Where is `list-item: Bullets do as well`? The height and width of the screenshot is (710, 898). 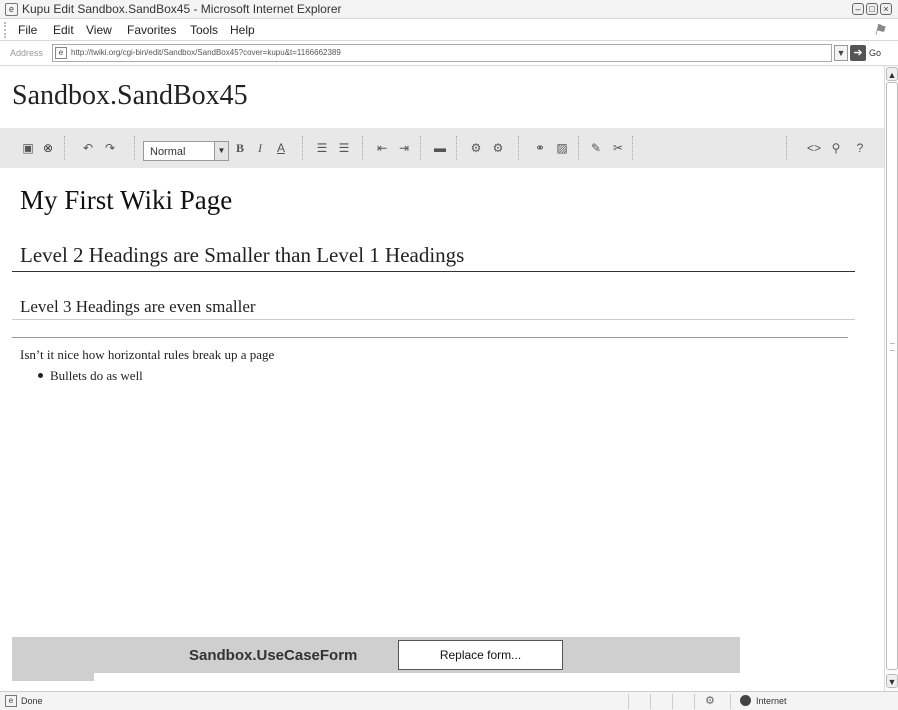
list-item: Bullets do as well is located at coordinates (90, 376).